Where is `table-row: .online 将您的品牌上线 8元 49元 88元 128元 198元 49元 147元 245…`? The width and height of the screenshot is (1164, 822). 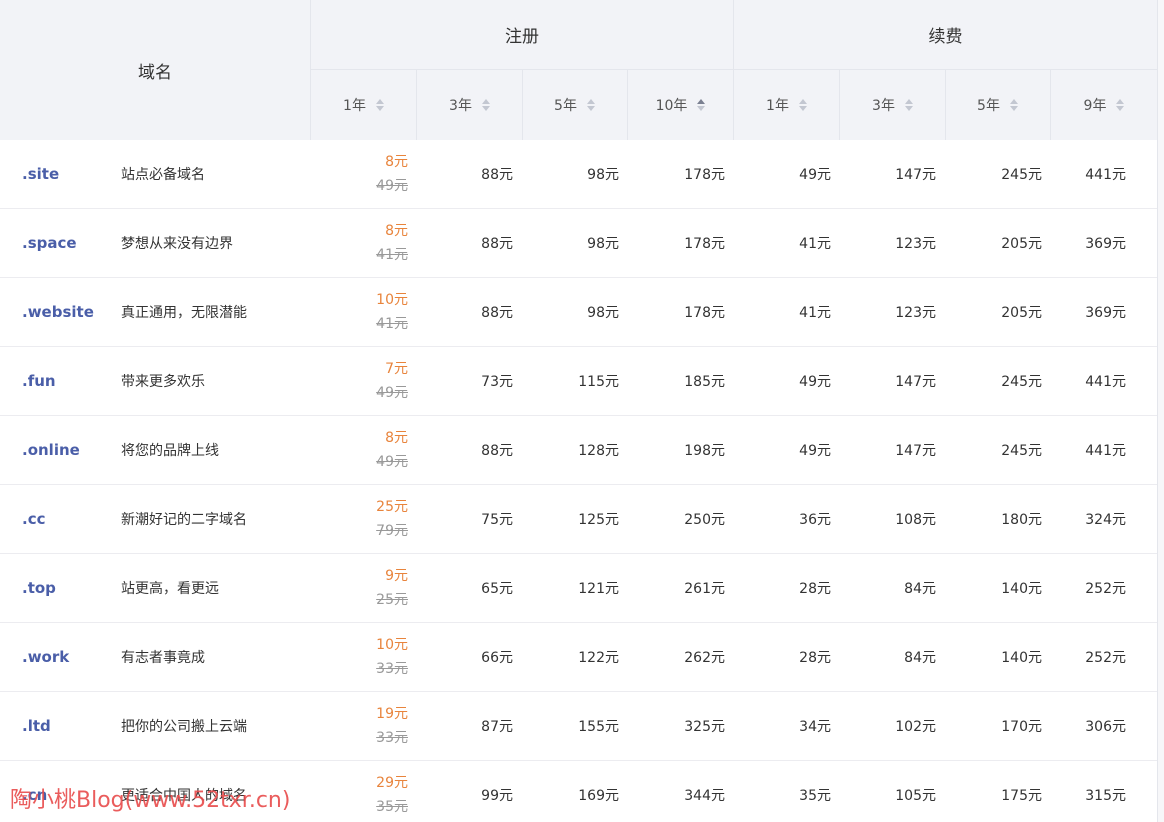 table-row: .online 将您的品牌上线 8元 49元 88元 128元 198元 49元 147元 245… is located at coordinates (578, 450).